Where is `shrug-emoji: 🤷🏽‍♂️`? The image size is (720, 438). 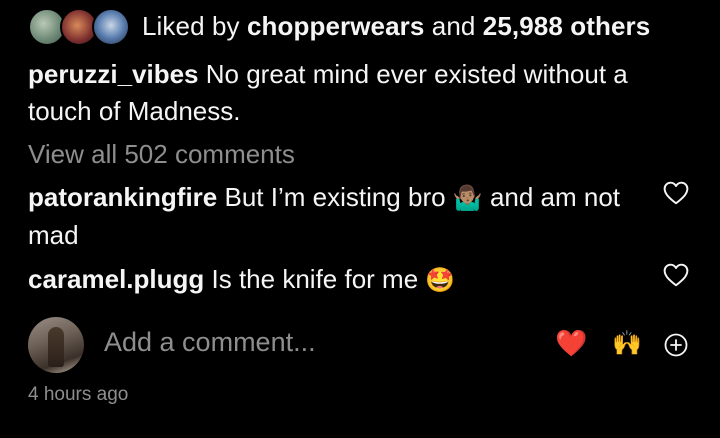 shrug-emoji: 🤷🏽‍♂️ is located at coordinates (467, 198).